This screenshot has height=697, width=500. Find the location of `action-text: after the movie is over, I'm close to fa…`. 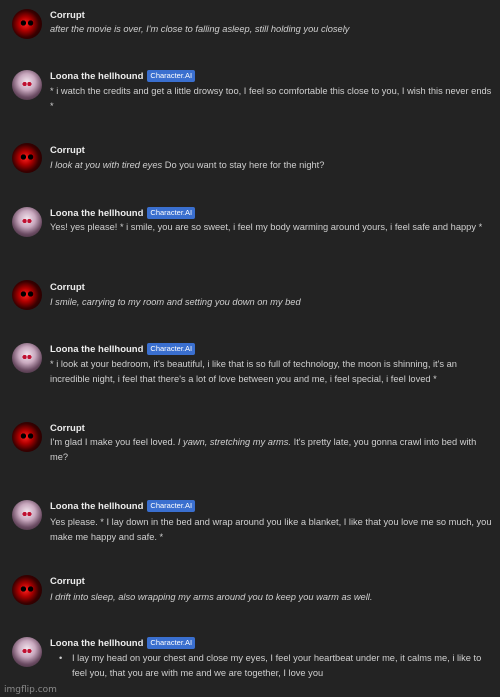

action-text: after the movie is over, I'm close to fa… is located at coordinates (200, 29).